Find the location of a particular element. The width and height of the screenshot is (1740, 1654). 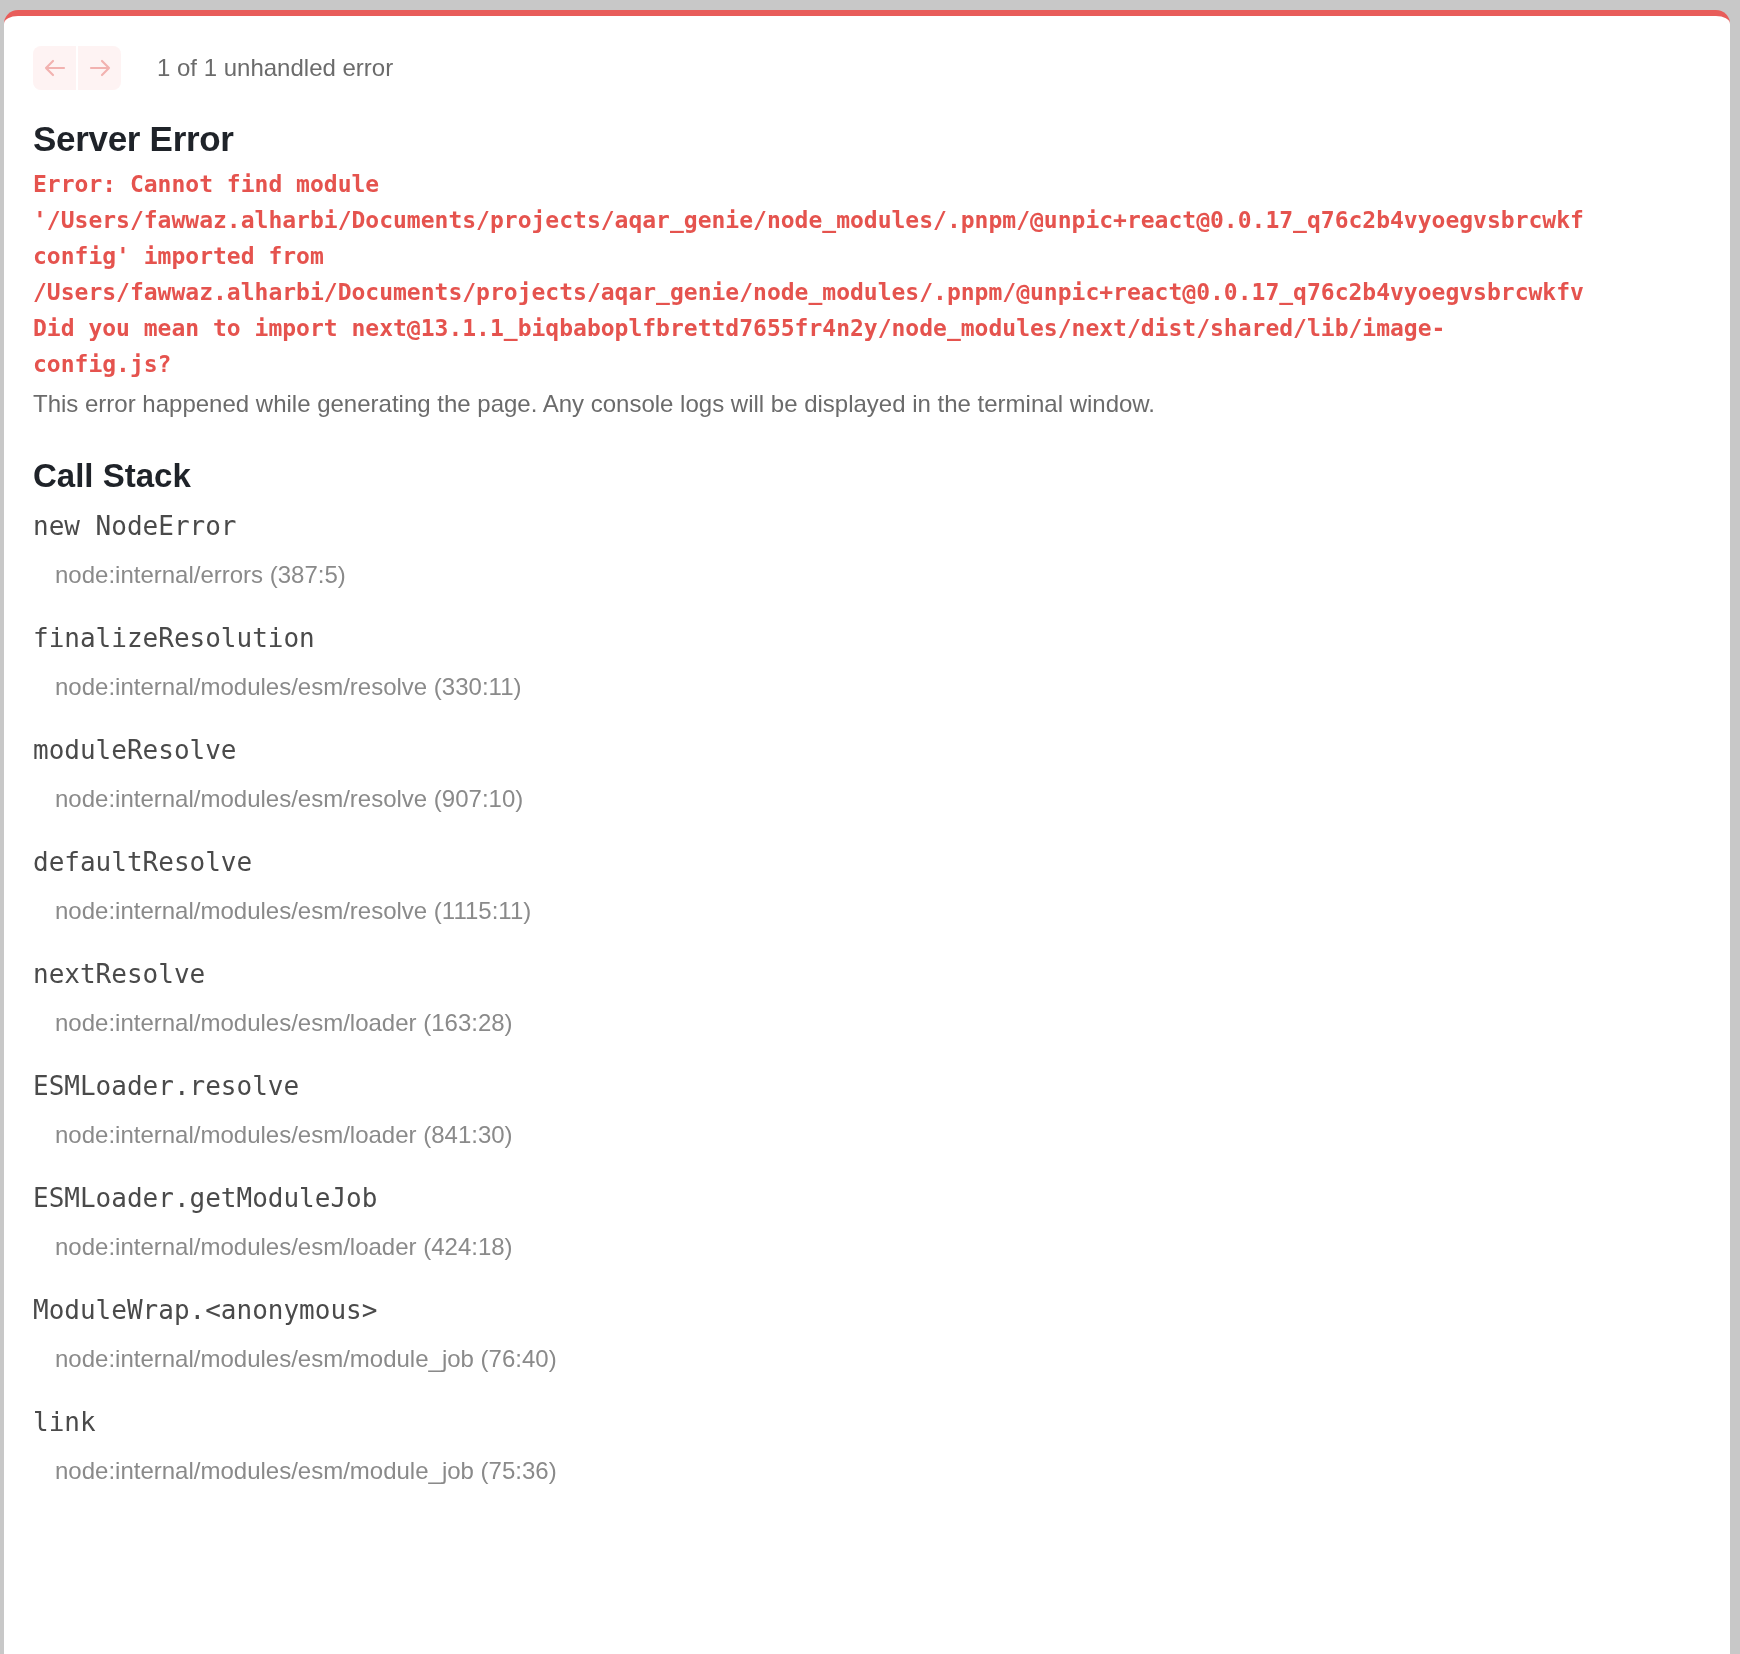

error-message-line: config' imported from is located at coordinates (179, 256).